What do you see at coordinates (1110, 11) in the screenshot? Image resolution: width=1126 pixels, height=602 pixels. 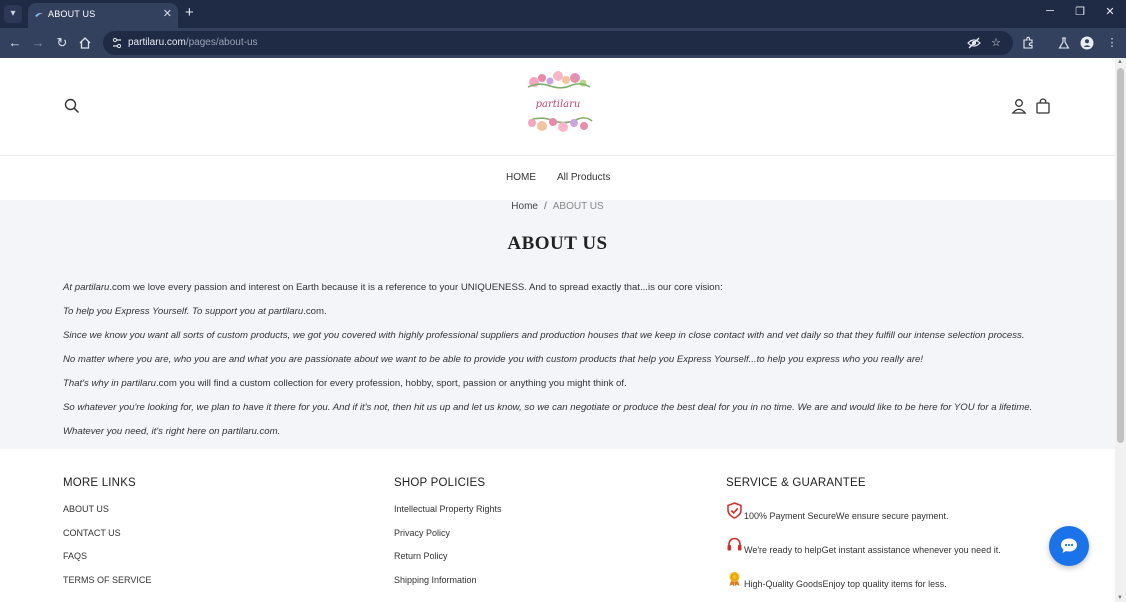 I see `close-window-icon: ✕` at bounding box center [1110, 11].